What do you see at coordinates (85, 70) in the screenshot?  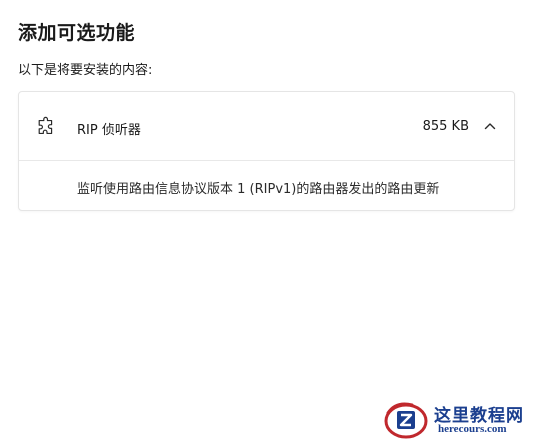 I see `page-subtitle: 以下是将要安装的内容:` at bounding box center [85, 70].